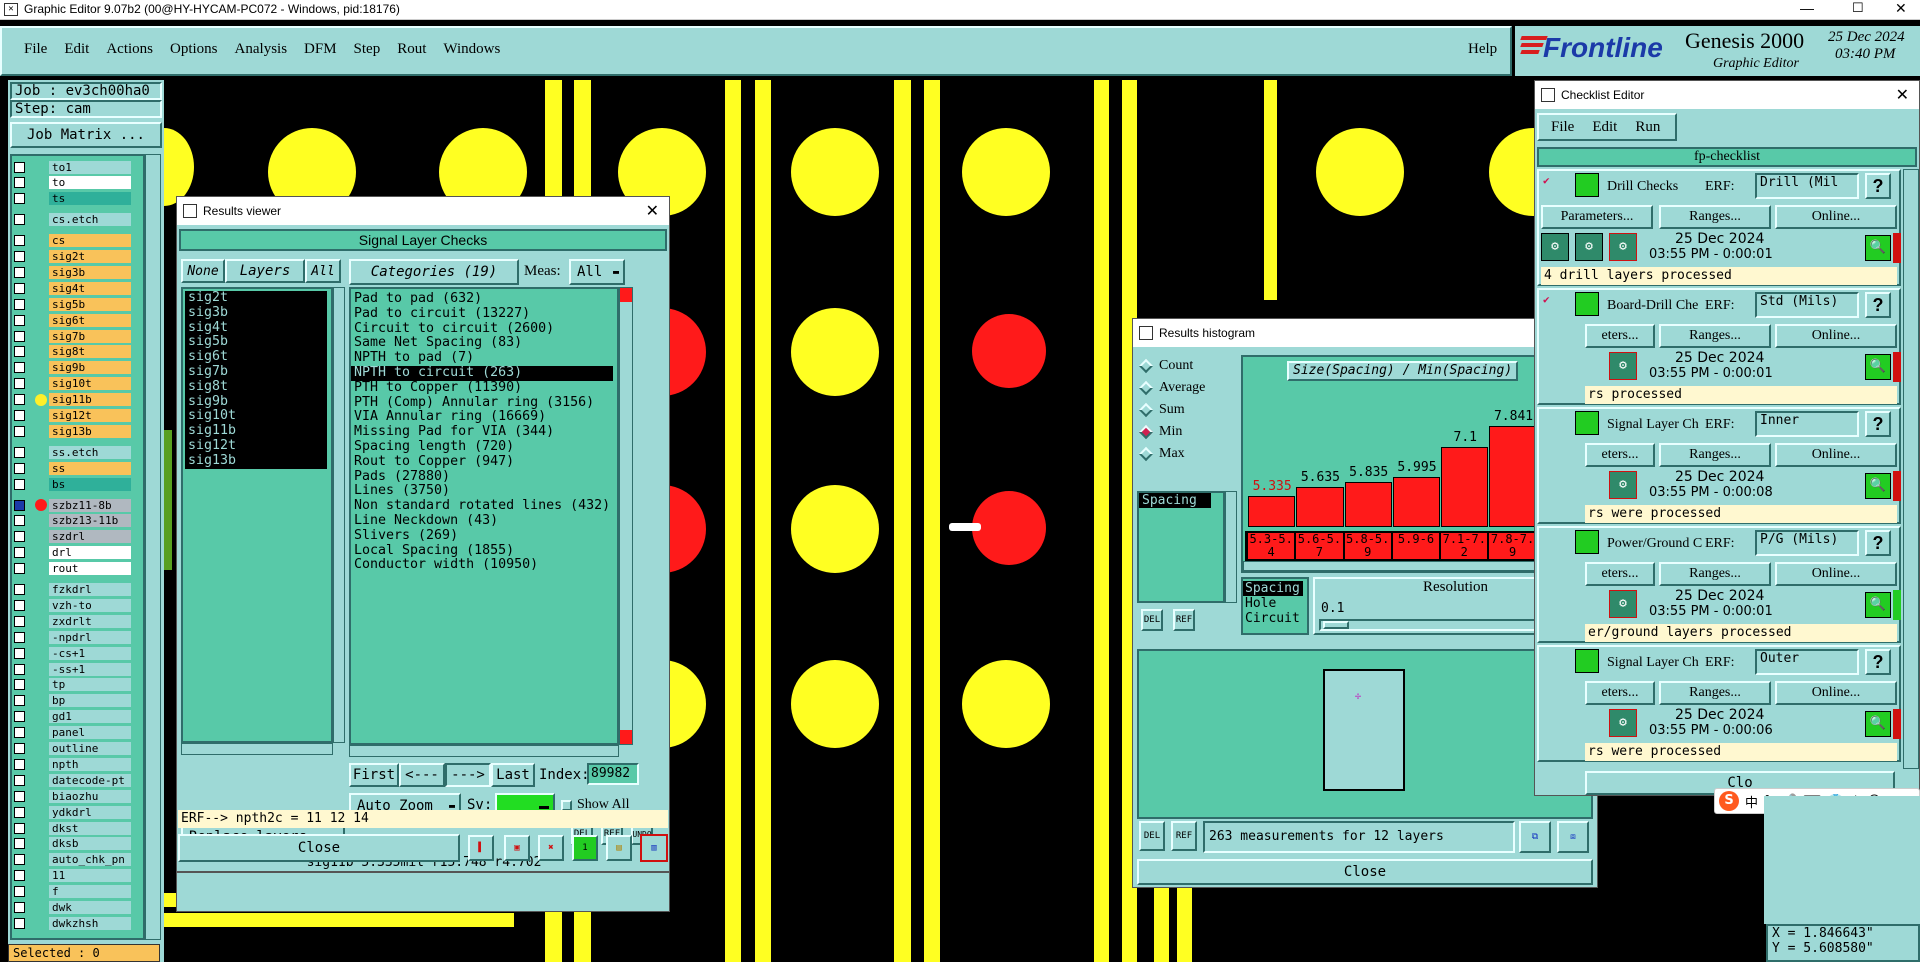 This screenshot has width=1920, height=962. What do you see at coordinates (1807, 543) in the screenshot?
I see `erf-field: P/G (Mils)` at bounding box center [1807, 543].